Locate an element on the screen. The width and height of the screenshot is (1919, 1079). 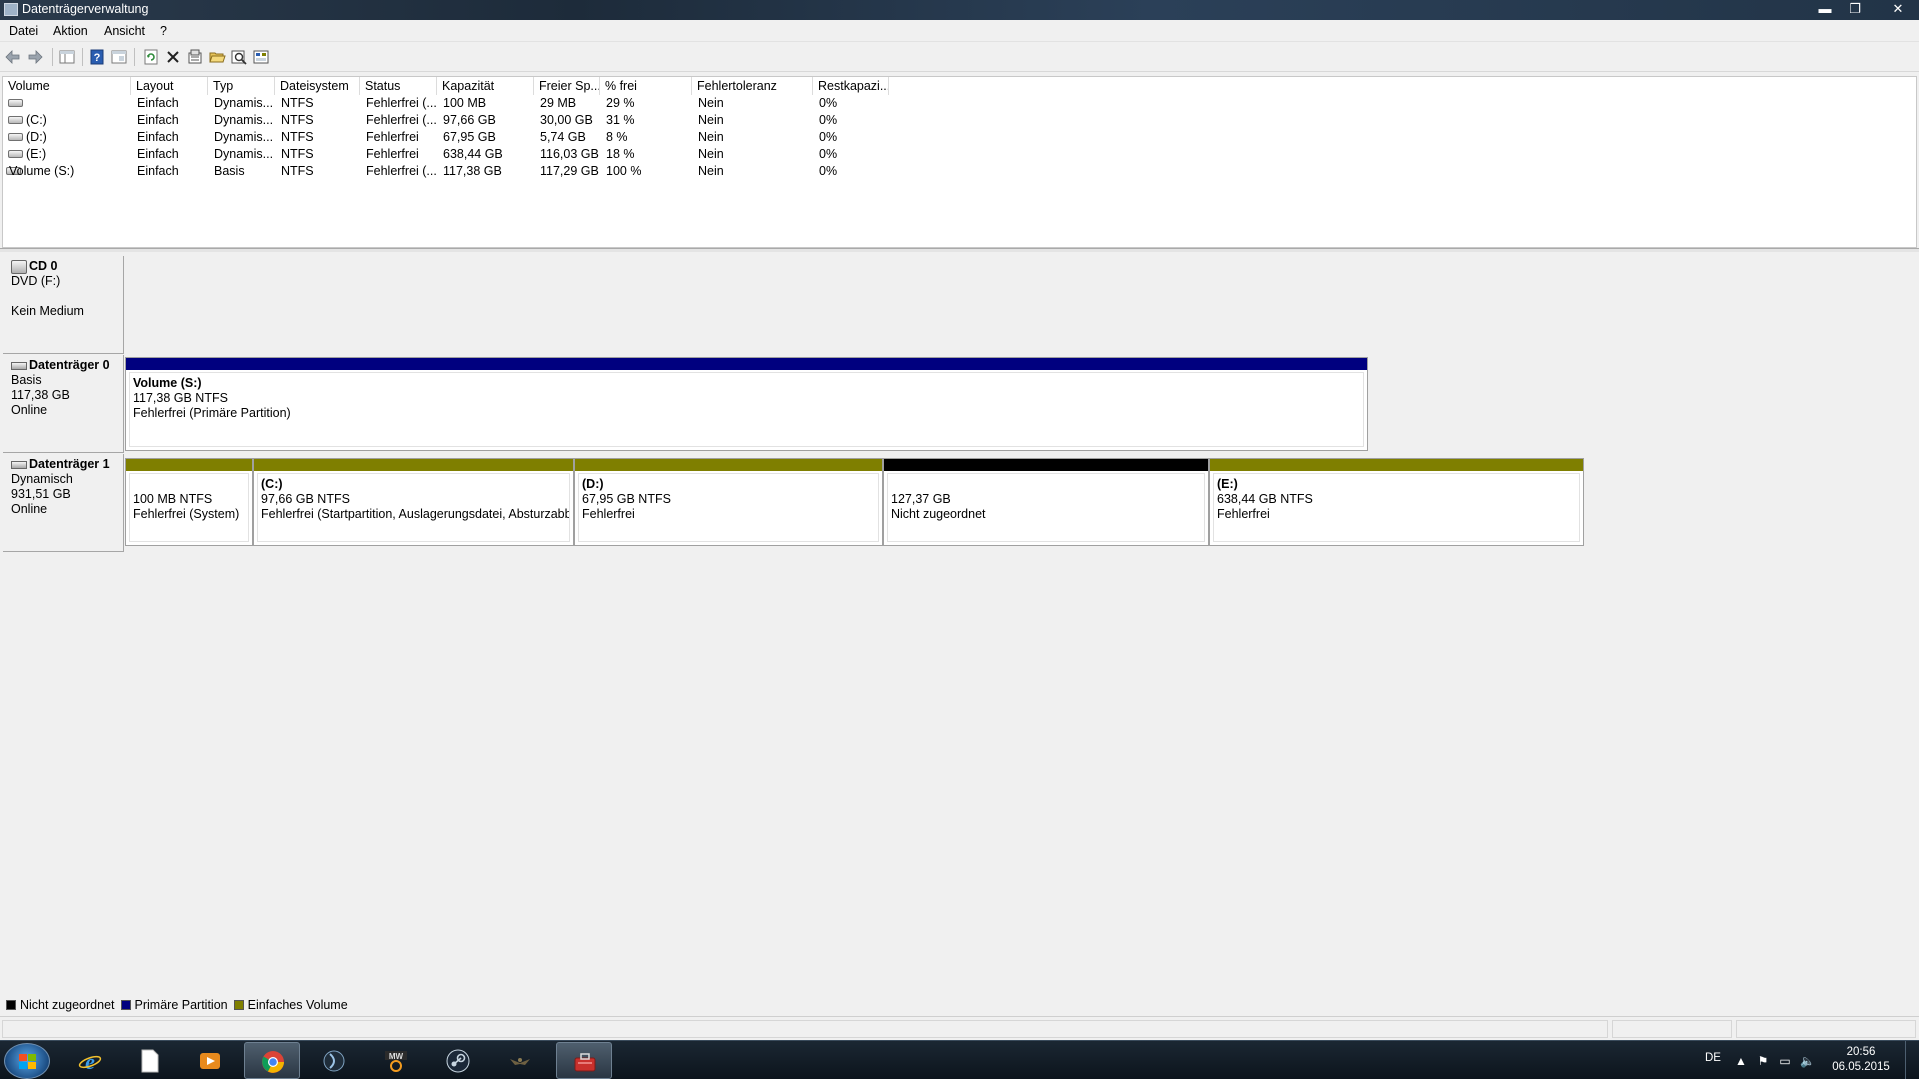
partition-segment: (E:) 638,44 GB NTFS Fehlerfrei is located at coordinates (1396, 502).